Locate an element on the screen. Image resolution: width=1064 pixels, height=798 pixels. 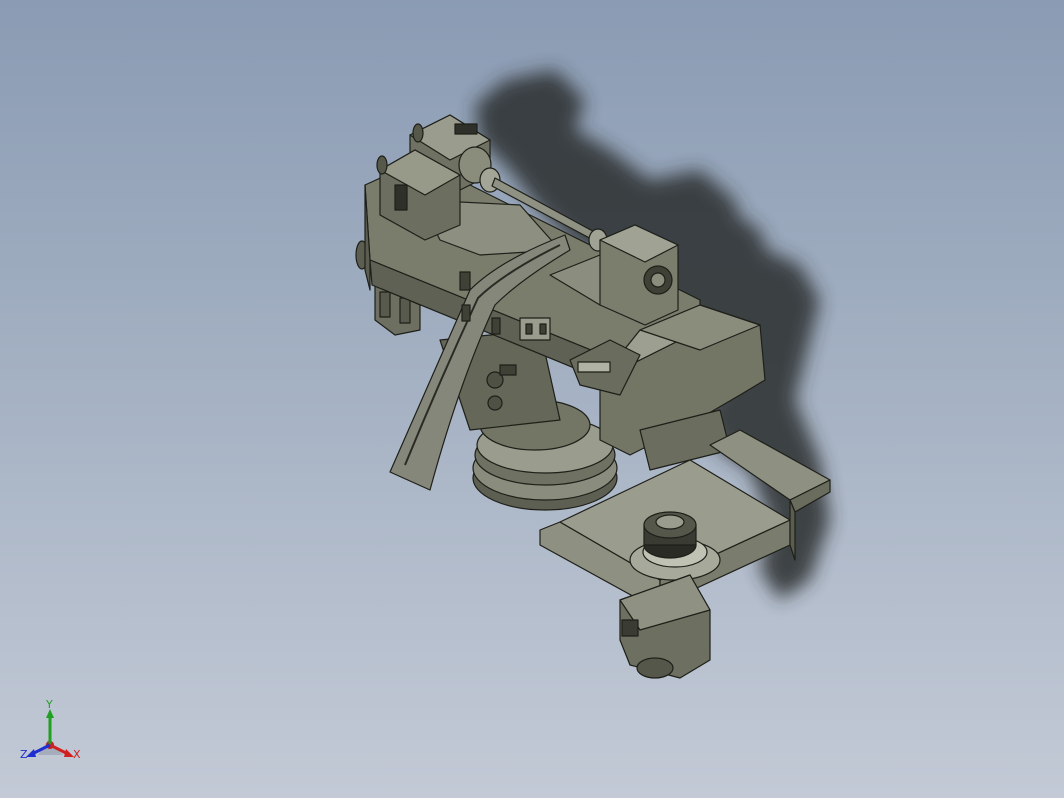
x-axis-label: X is located at coordinates (77, 754).